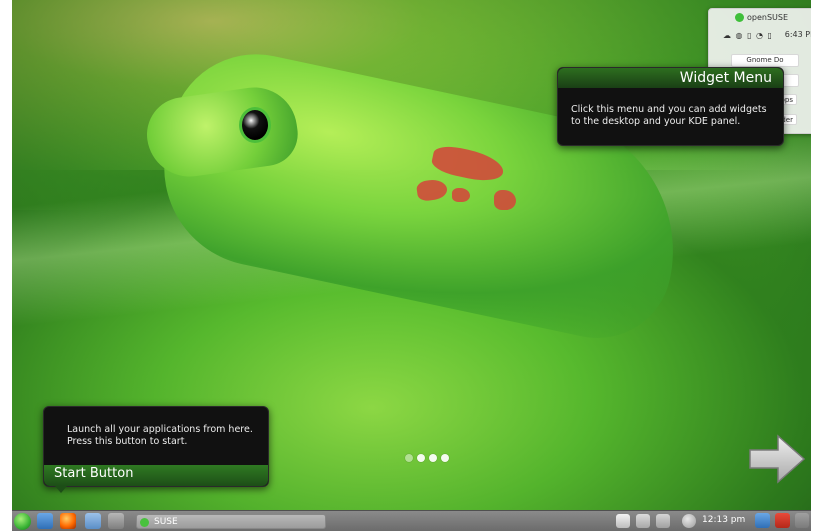  Describe the element at coordinates (166, 522) in the screenshot. I see `taskbar-task-label: SUSE` at that location.